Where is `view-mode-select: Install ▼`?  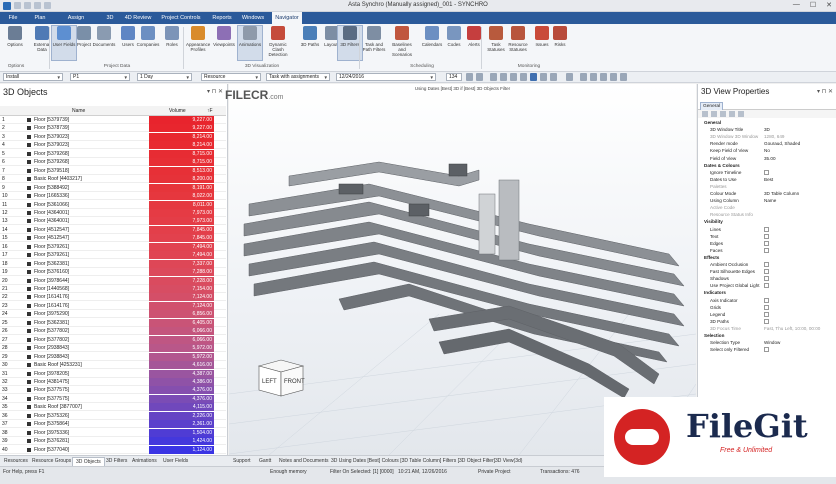 view-mode-select: Install ▼ is located at coordinates (33, 77).